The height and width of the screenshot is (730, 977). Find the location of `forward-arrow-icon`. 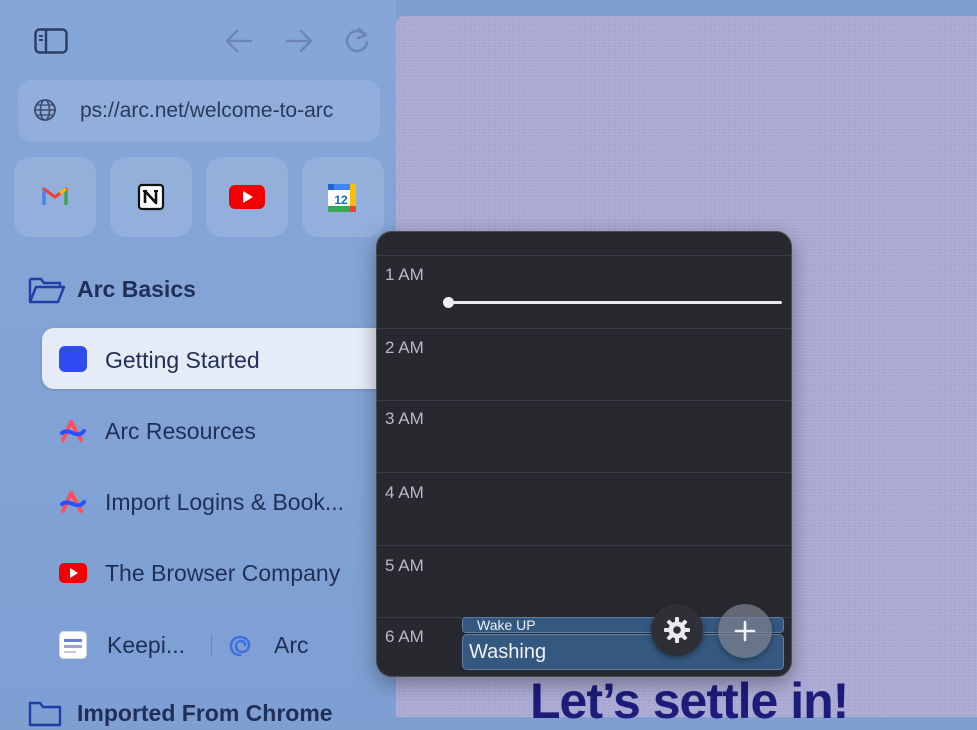

forward-arrow-icon is located at coordinates (299, 41).